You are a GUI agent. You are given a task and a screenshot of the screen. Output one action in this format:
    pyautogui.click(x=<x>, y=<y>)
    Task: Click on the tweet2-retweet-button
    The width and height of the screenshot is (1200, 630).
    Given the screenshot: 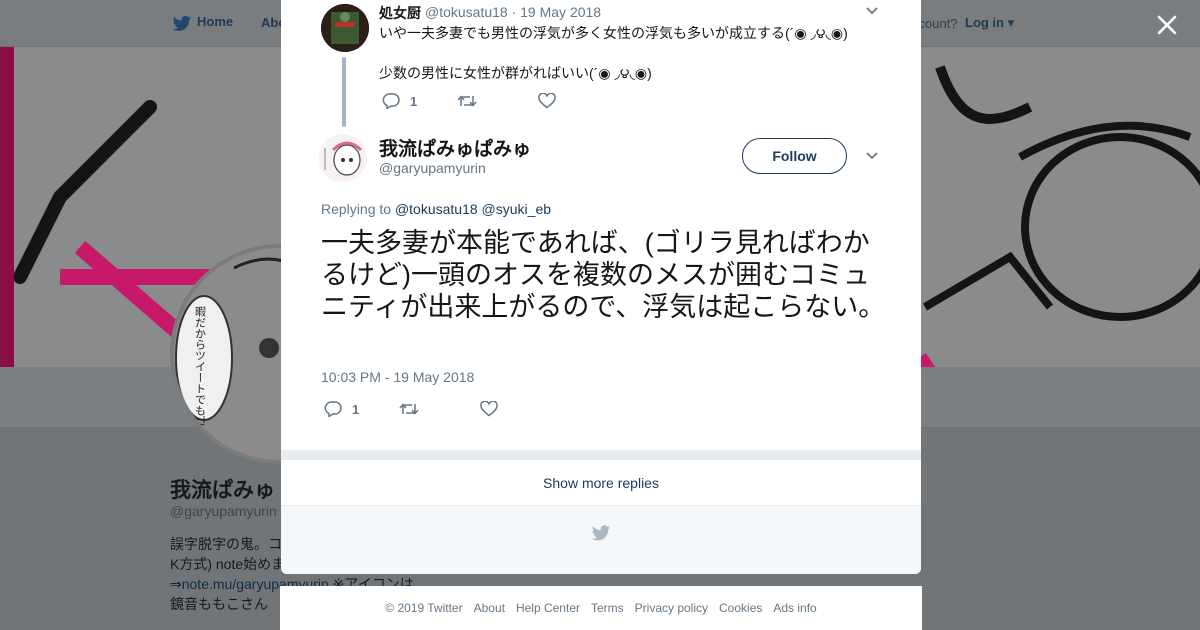 What is the action you would take?
    pyautogui.click(x=409, y=409)
    